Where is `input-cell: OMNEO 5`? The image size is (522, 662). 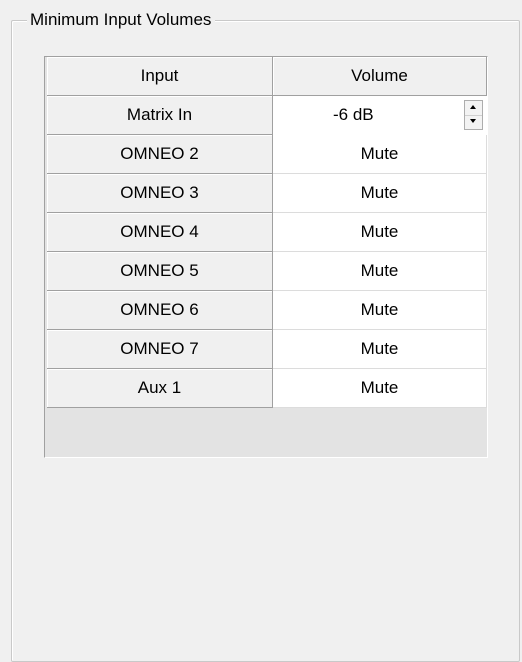
input-cell: OMNEO 5 is located at coordinates (160, 271).